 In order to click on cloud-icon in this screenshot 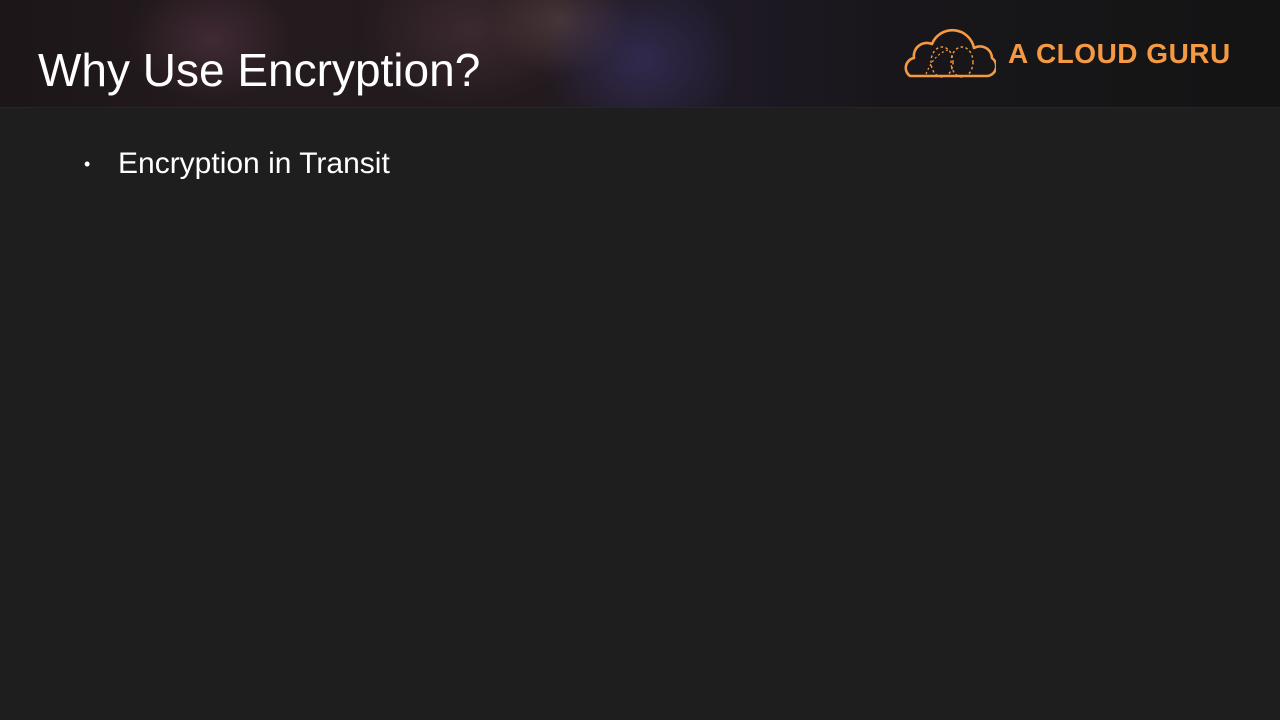, I will do `click(950, 54)`.